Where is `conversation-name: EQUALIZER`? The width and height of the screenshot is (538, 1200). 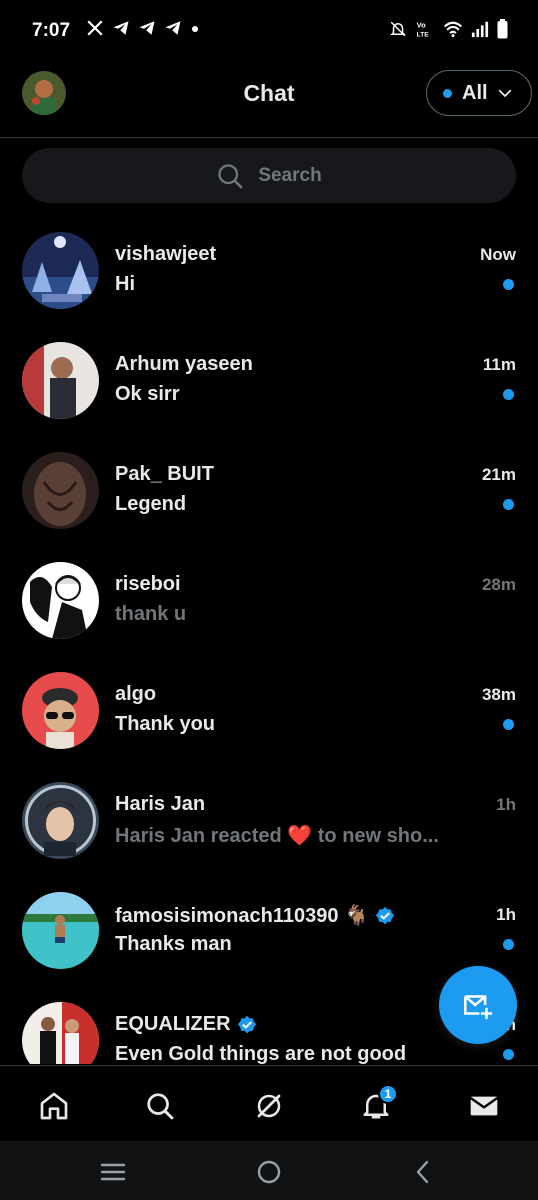 conversation-name: EQUALIZER is located at coordinates (186, 1024).